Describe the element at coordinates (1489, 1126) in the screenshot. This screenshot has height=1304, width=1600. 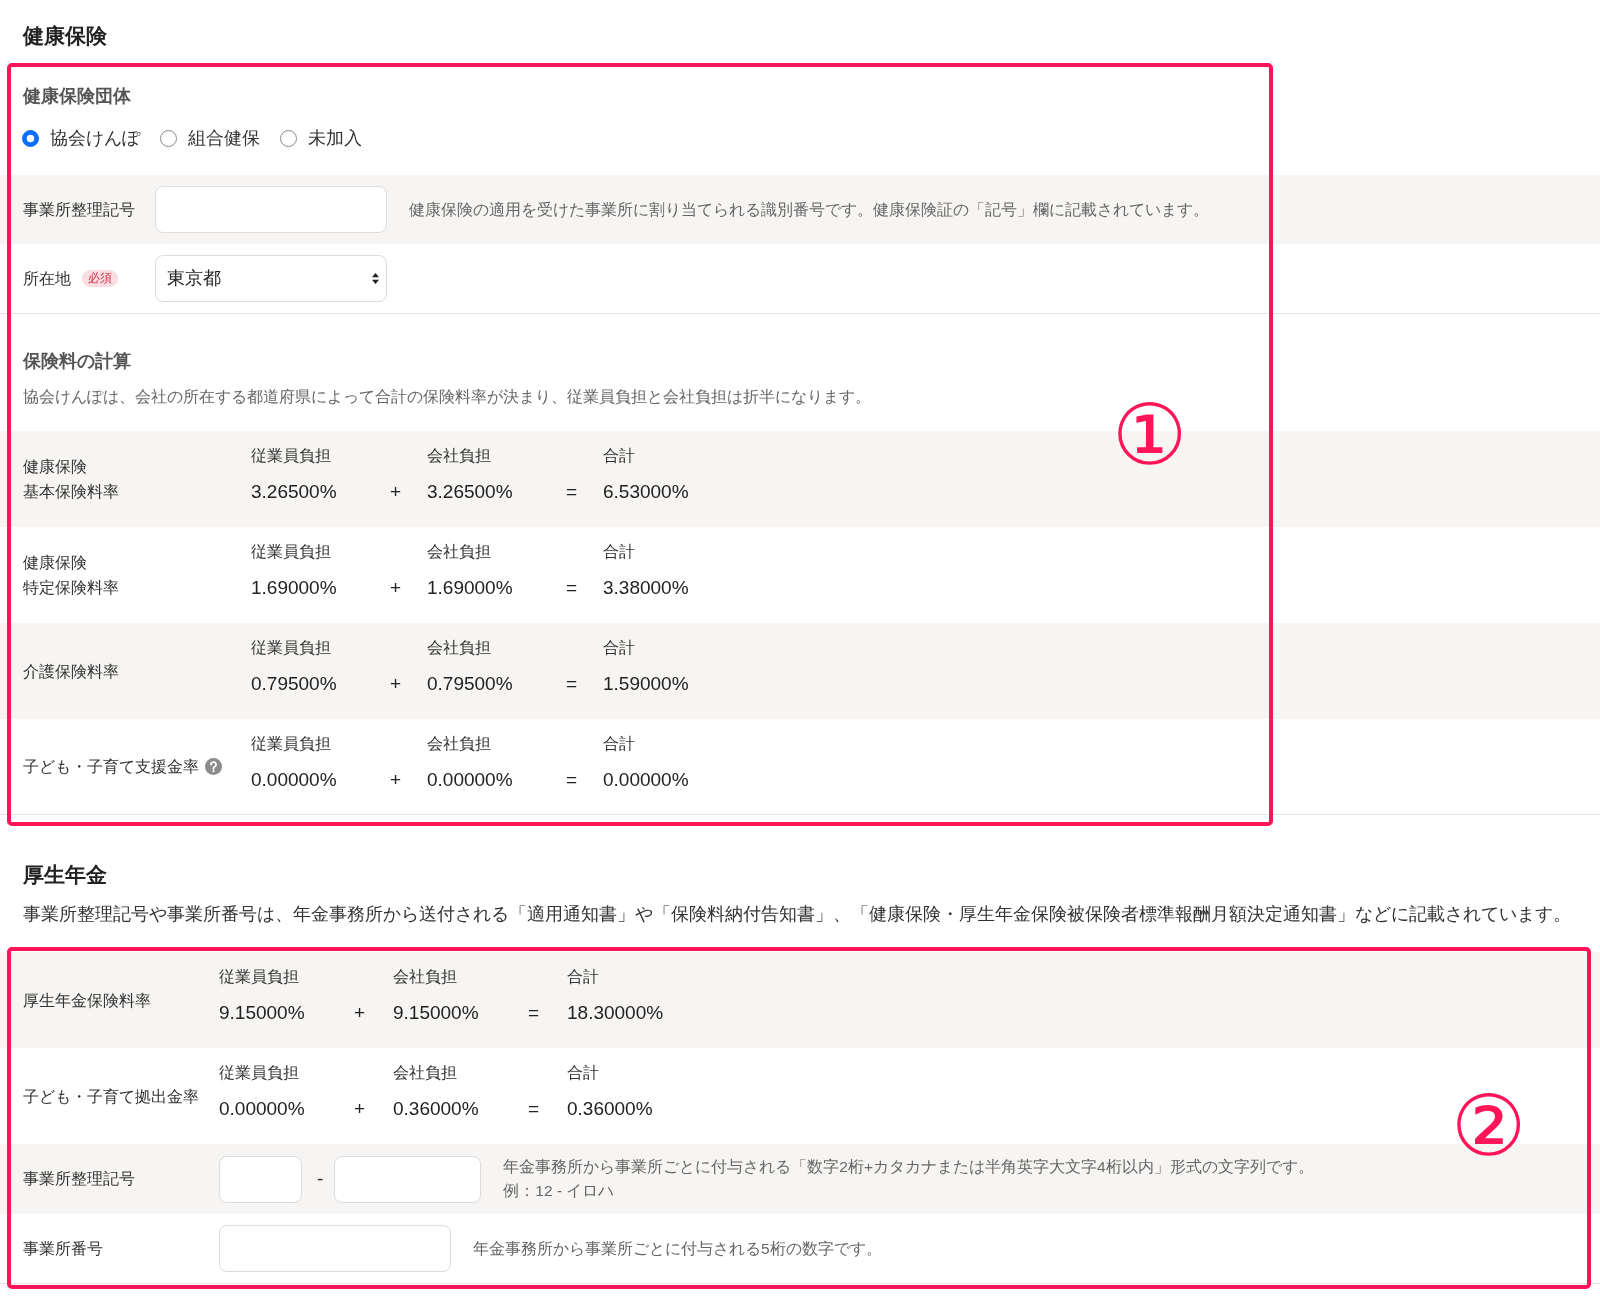
I see `callout-number: ②` at that location.